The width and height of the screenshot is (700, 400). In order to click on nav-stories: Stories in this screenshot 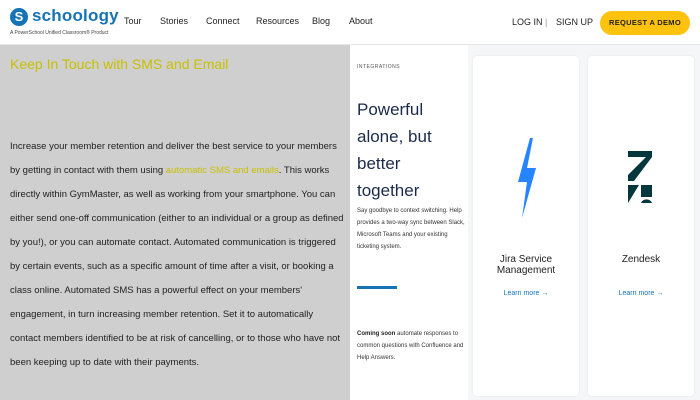, I will do `click(174, 21)`.